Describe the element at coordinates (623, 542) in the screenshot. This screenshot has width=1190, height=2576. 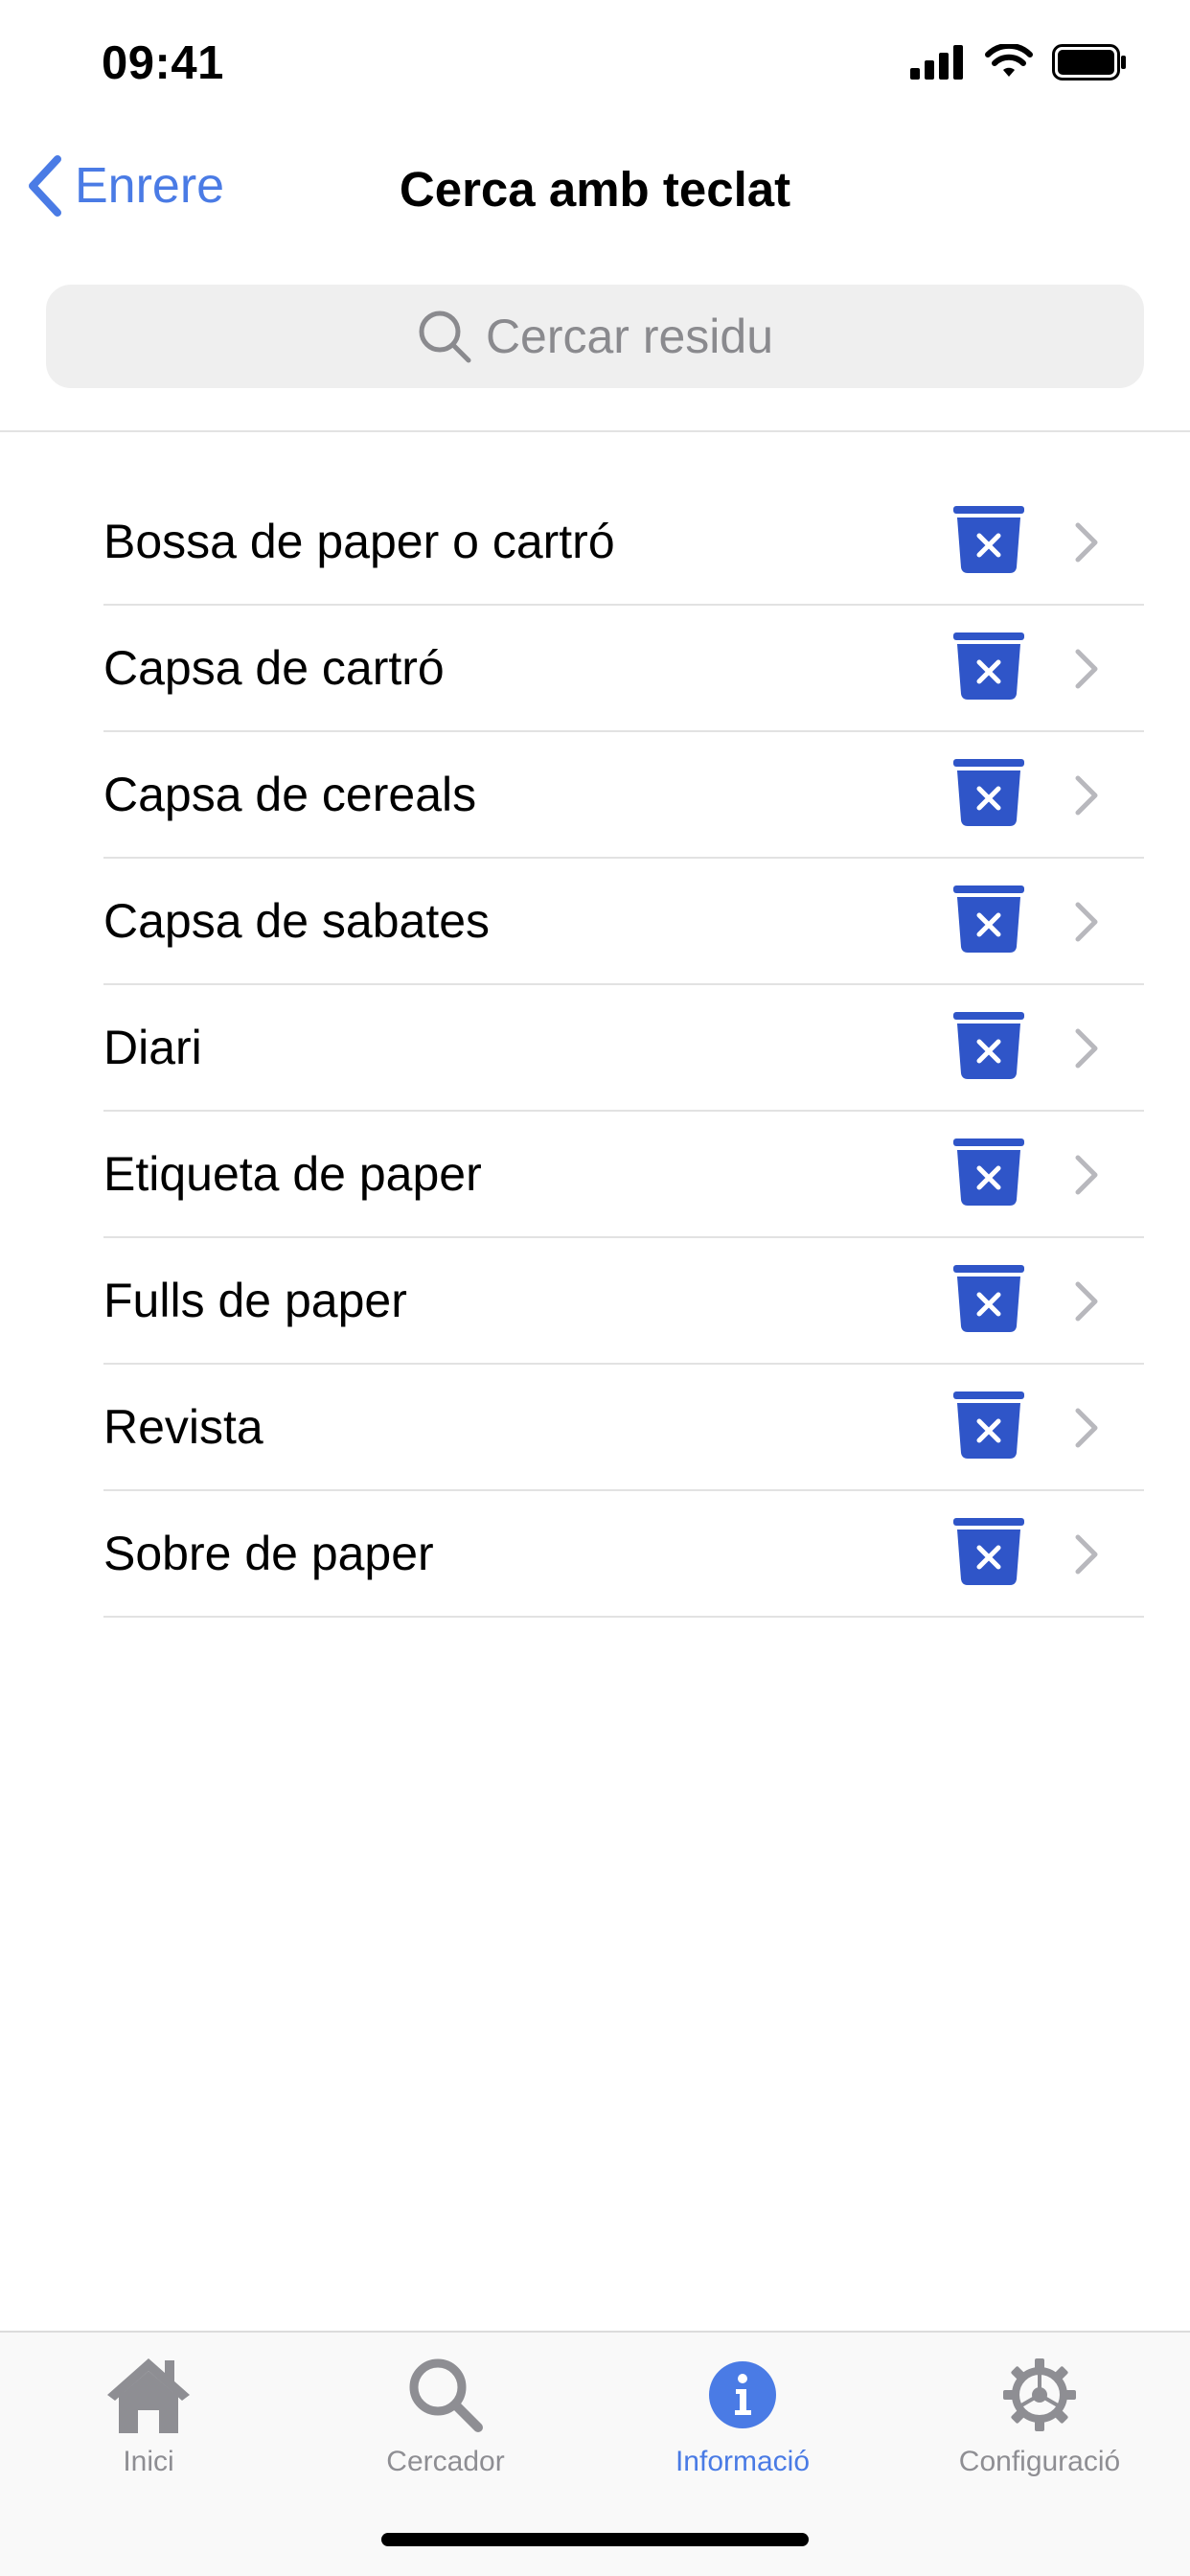
I see `list-item: Bossa de paper o cartró` at that location.